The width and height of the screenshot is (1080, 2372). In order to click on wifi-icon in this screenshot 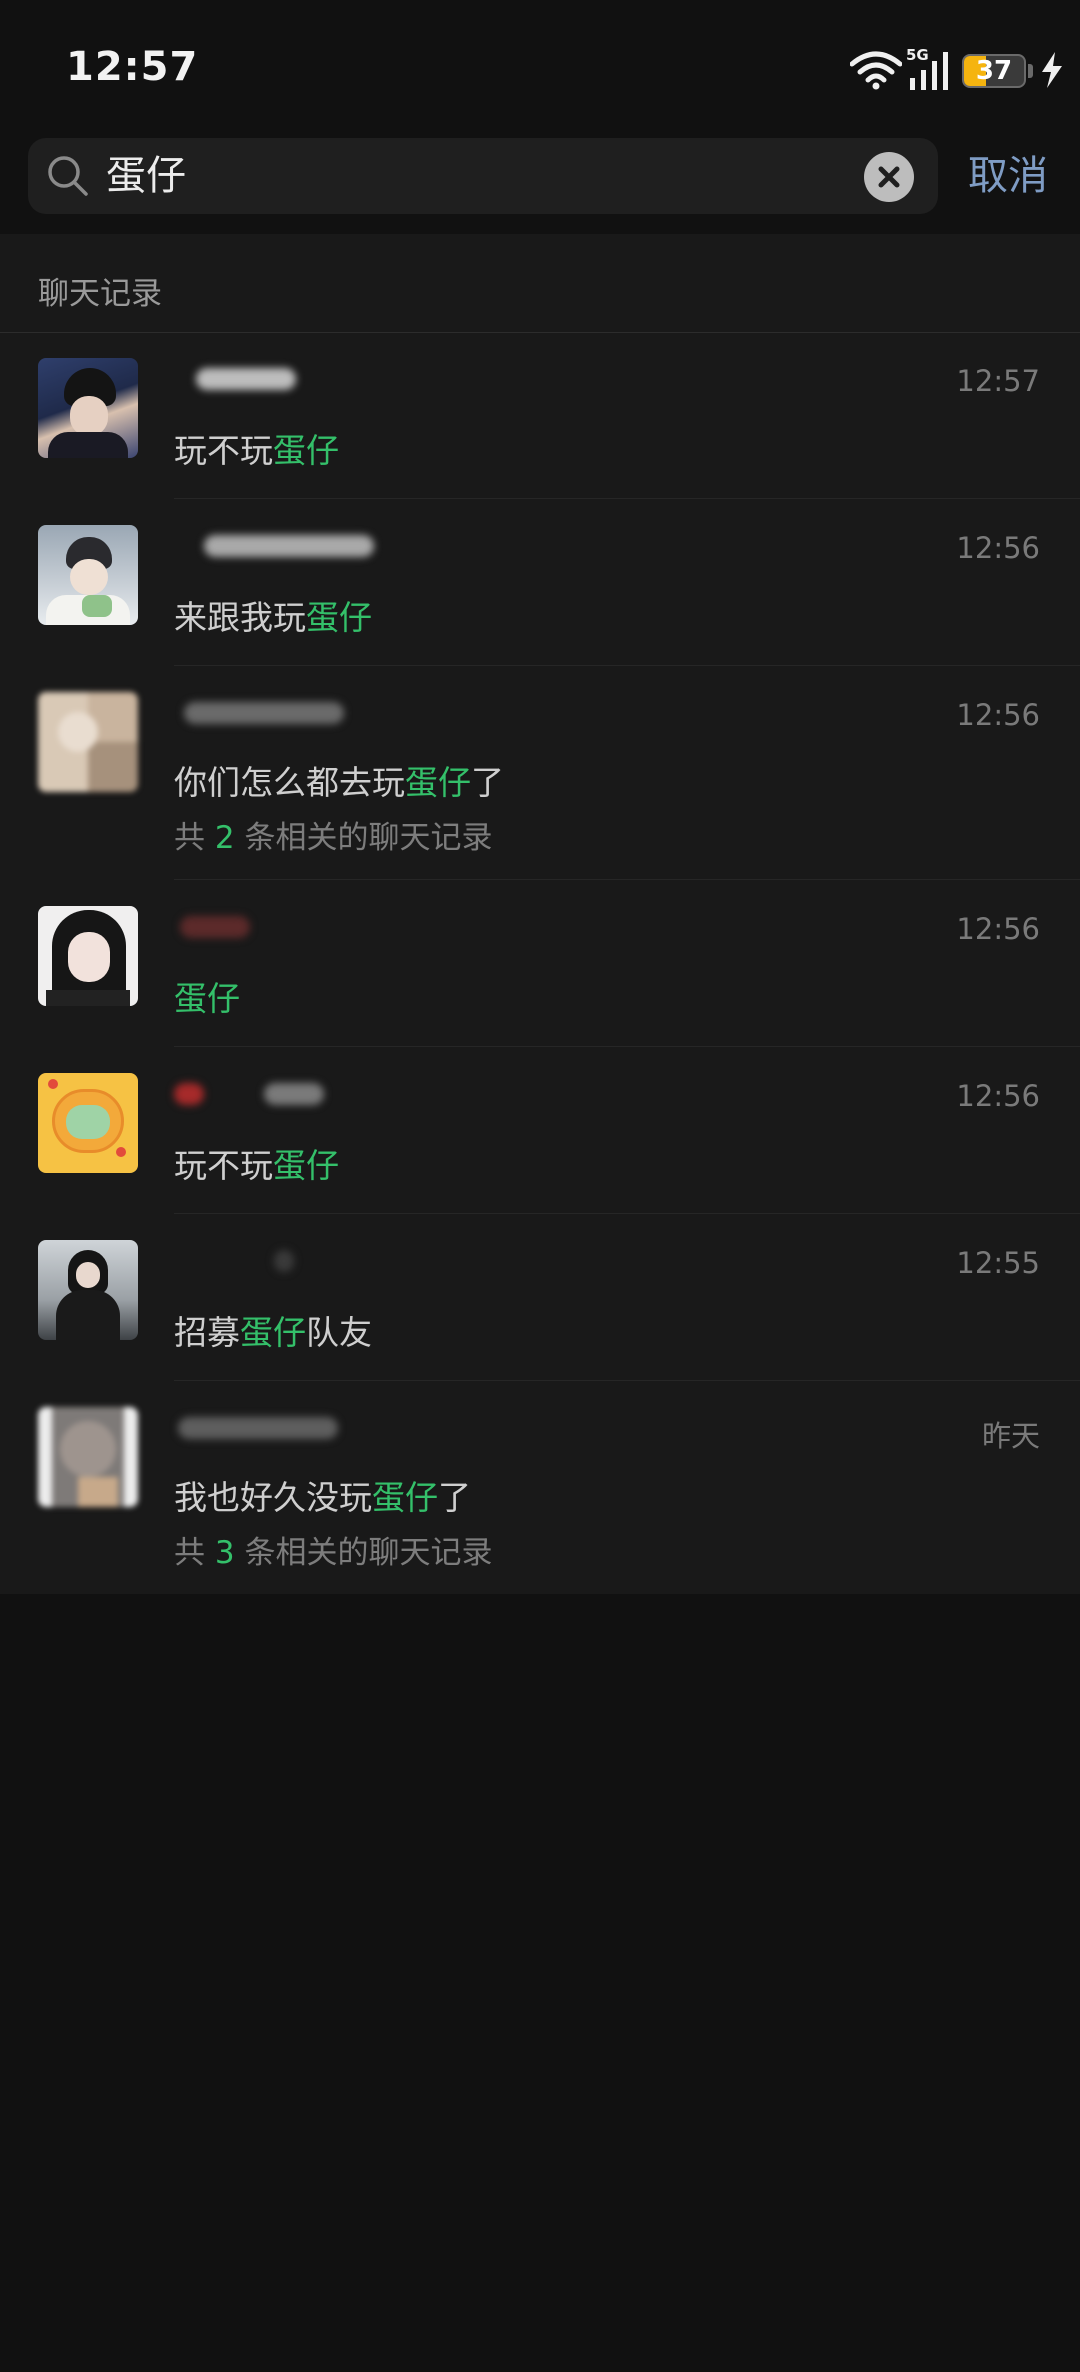, I will do `click(876, 70)`.